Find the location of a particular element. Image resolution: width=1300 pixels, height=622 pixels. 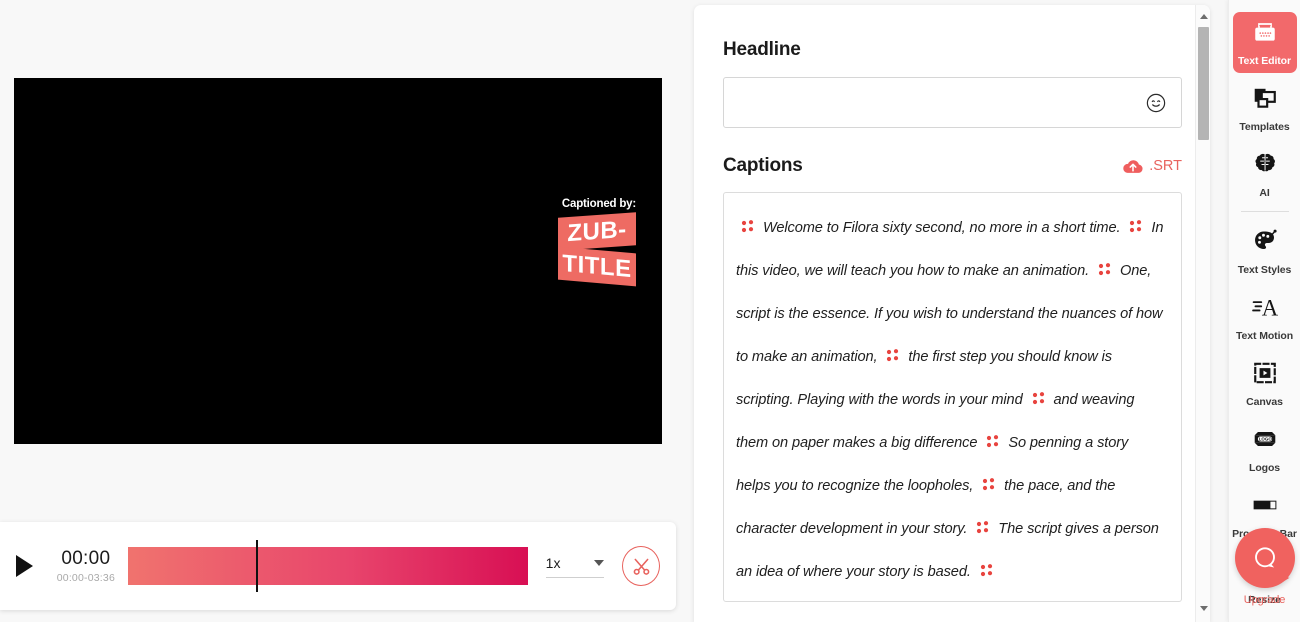

player-bar: 00:00 00:00-03:36 1x is located at coordinates (338, 566).